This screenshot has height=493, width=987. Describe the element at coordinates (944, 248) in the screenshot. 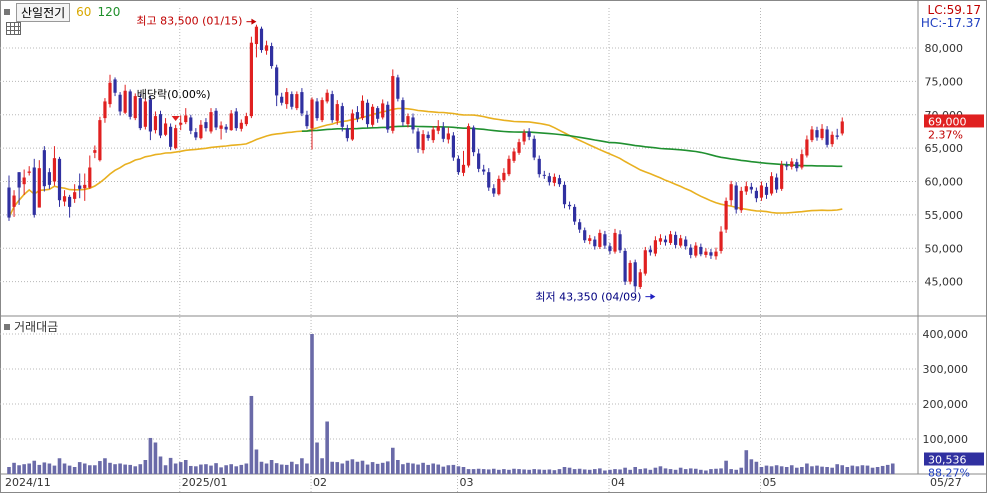

I see `price-tick-label: 50,000` at that location.